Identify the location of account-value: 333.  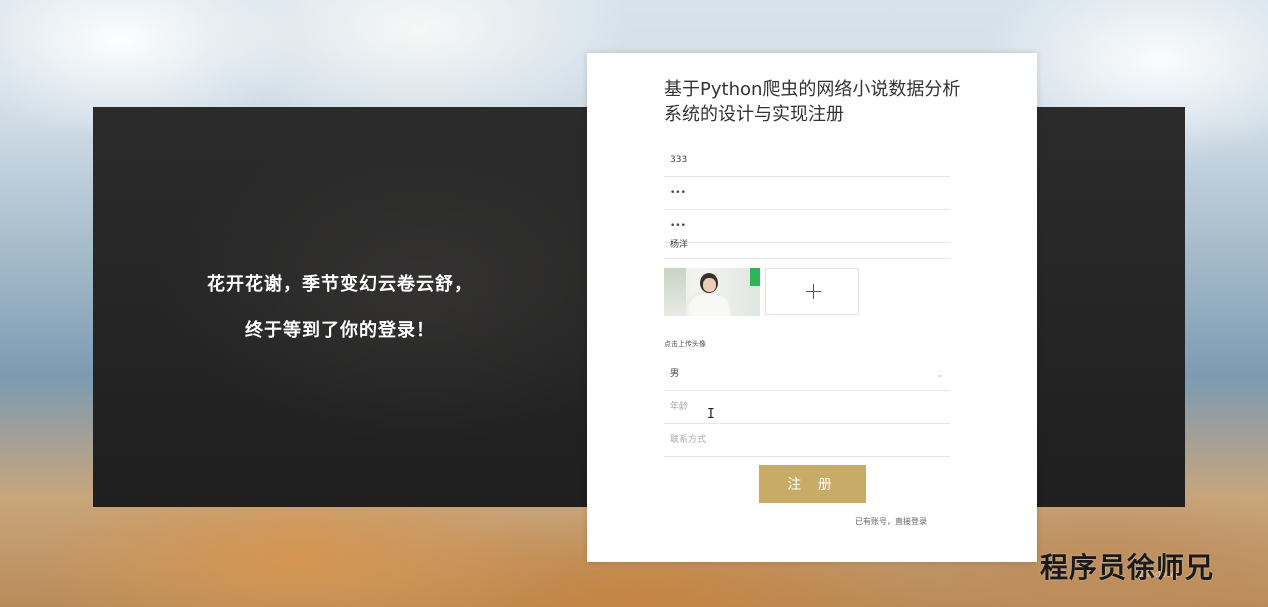
(679, 160).